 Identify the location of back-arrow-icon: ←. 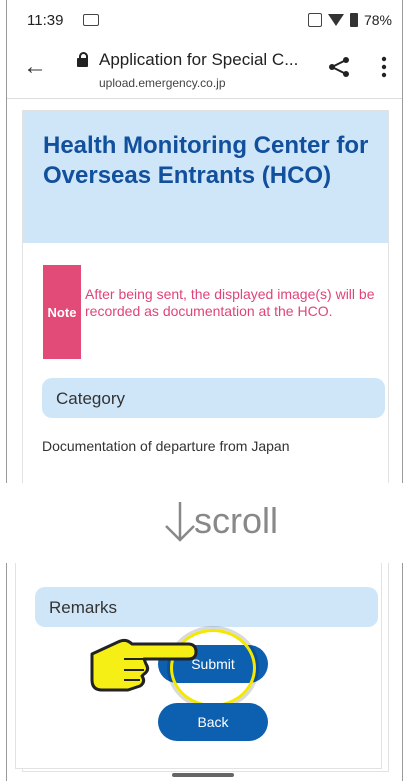
(35, 67).